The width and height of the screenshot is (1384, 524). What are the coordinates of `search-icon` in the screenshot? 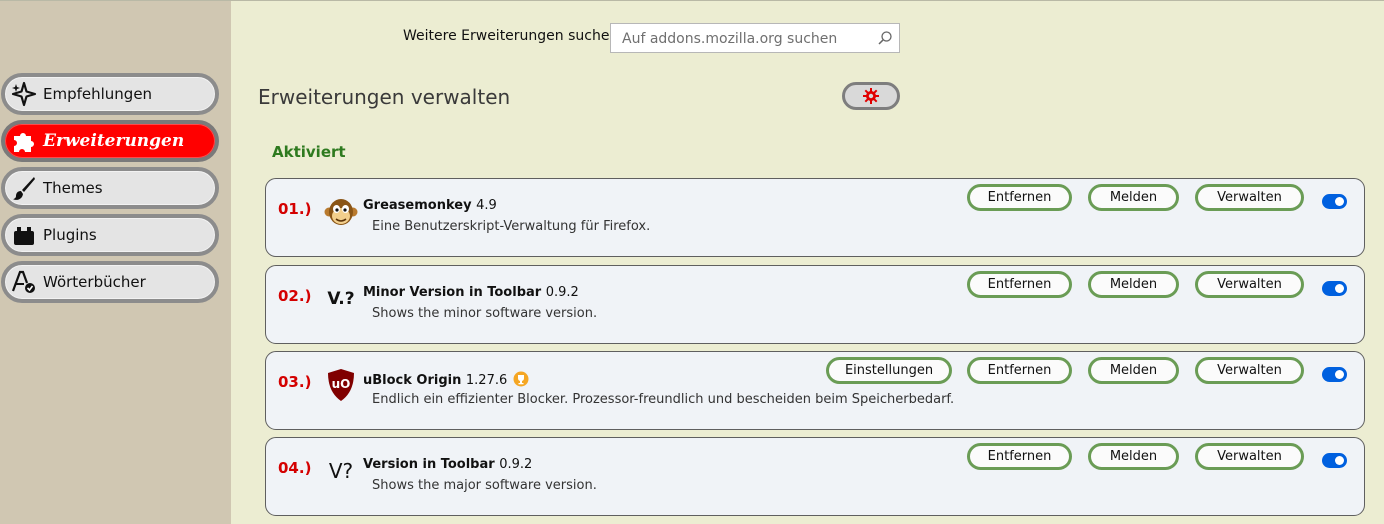 It's located at (885, 40).